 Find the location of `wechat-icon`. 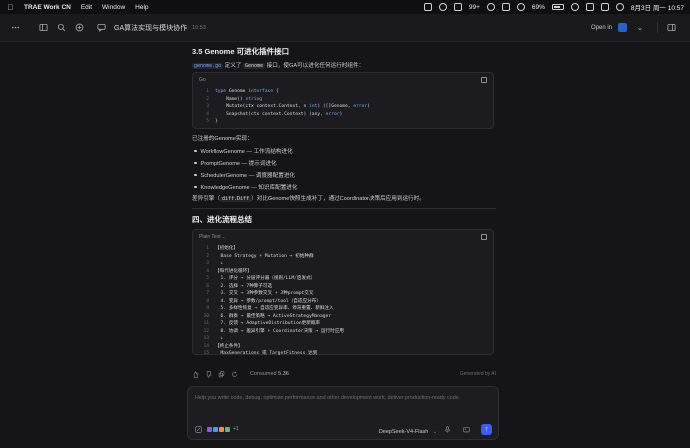

wechat-icon is located at coordinates (457, 7).